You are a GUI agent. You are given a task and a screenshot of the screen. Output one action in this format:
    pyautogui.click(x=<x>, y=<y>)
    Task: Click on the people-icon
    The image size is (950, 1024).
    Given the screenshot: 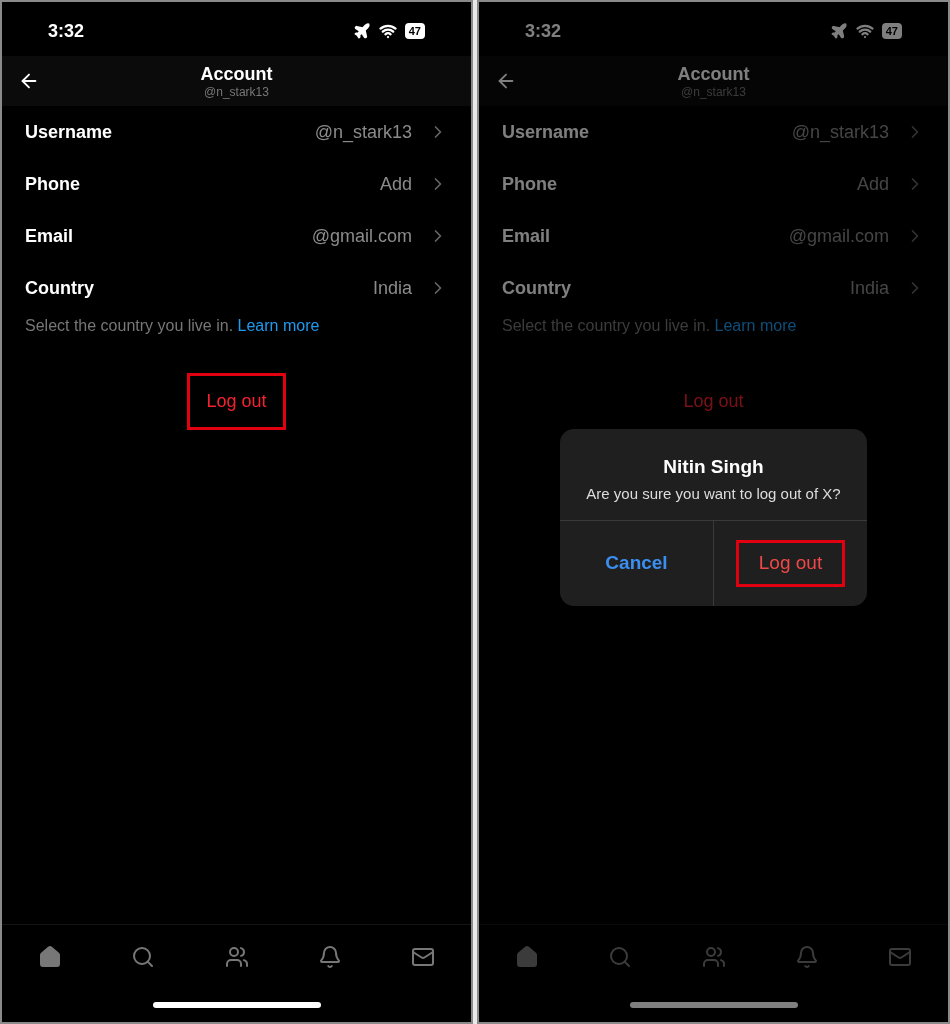 What is the action you would take?
    pyautogui.click(x=236, y=956)
    